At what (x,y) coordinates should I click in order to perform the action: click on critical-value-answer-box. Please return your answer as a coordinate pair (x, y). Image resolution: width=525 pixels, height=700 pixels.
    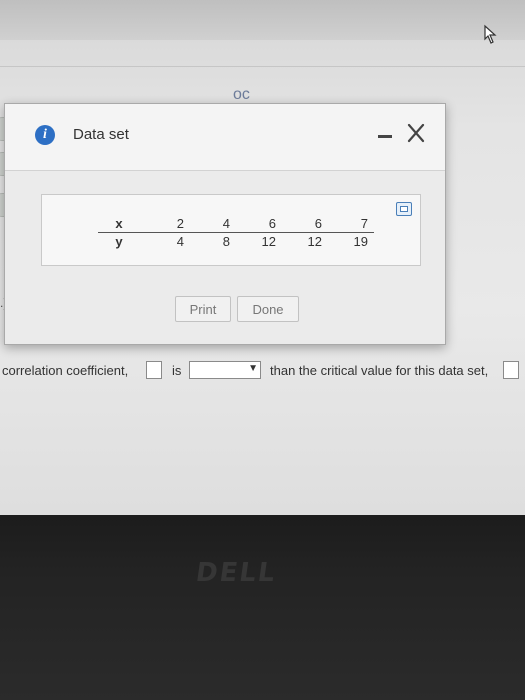
    Looking at the image, I should click on (511, 370).